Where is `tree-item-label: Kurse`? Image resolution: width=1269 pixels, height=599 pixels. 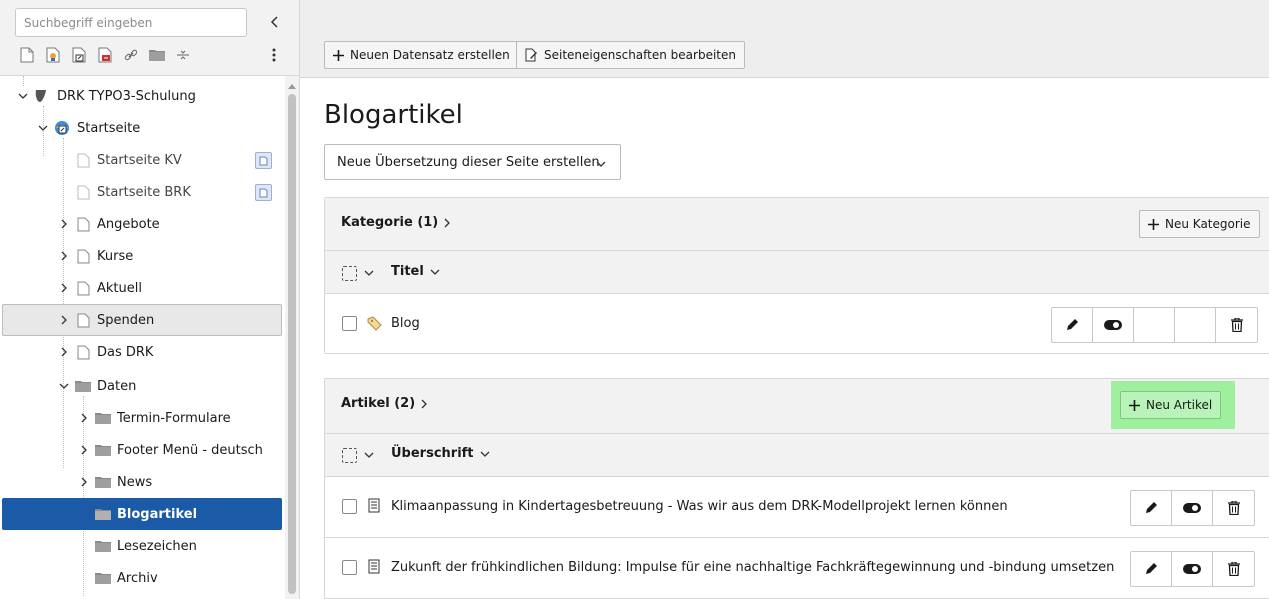
tree-item-label: Kurse is located at coordinates (115, 256).